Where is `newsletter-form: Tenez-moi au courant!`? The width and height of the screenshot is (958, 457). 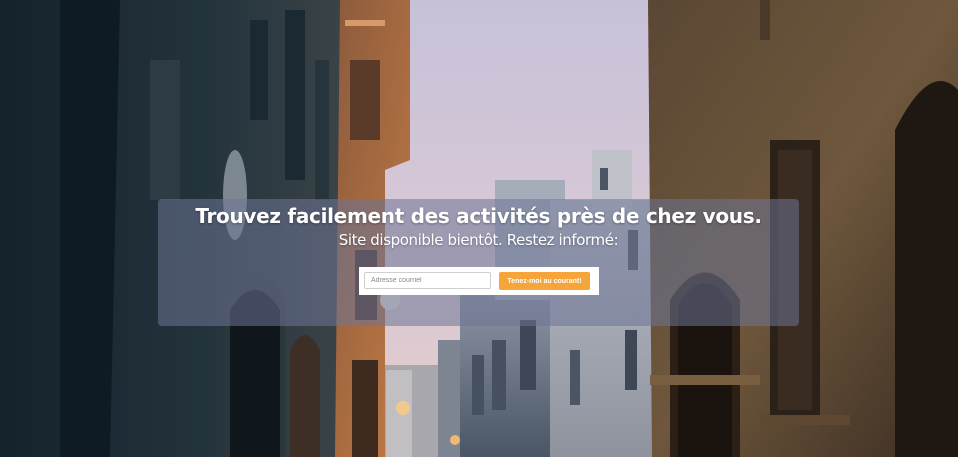
newsletter-form: Tenez-moi au courant! is located at coordinates (479, 281).